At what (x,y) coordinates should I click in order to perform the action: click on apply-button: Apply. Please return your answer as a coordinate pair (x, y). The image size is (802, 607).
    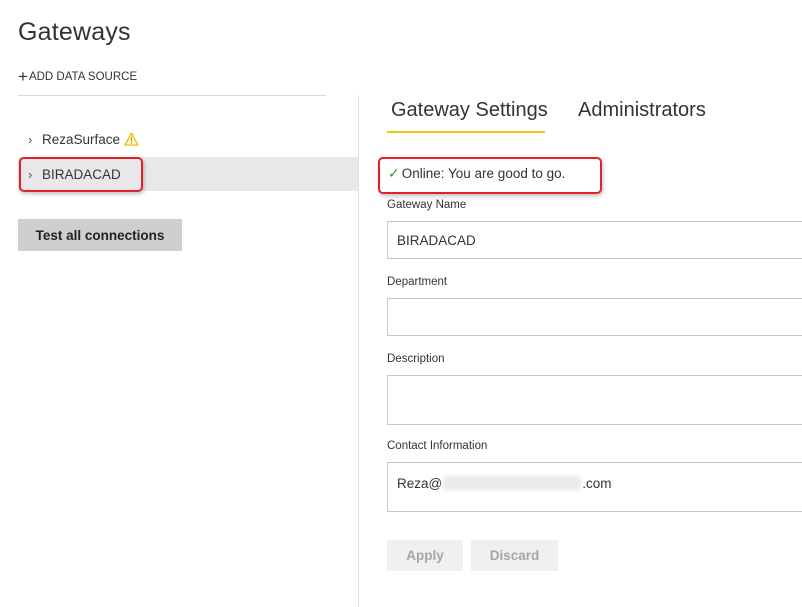
    Looking at the image, I should click on (425, 555).